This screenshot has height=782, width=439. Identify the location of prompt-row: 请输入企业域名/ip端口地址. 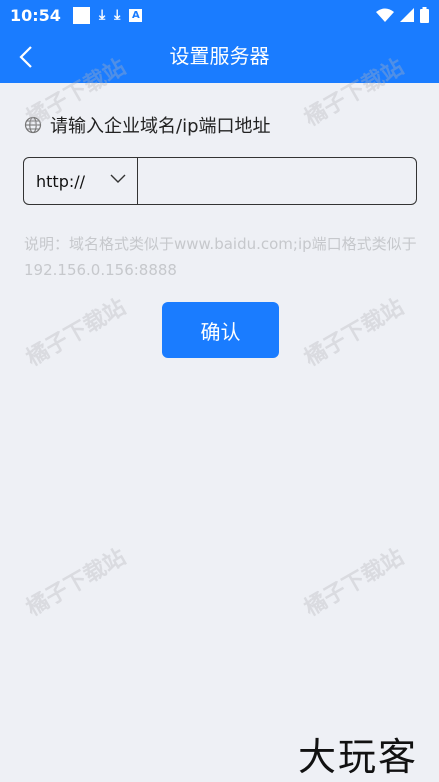
(147, 125).